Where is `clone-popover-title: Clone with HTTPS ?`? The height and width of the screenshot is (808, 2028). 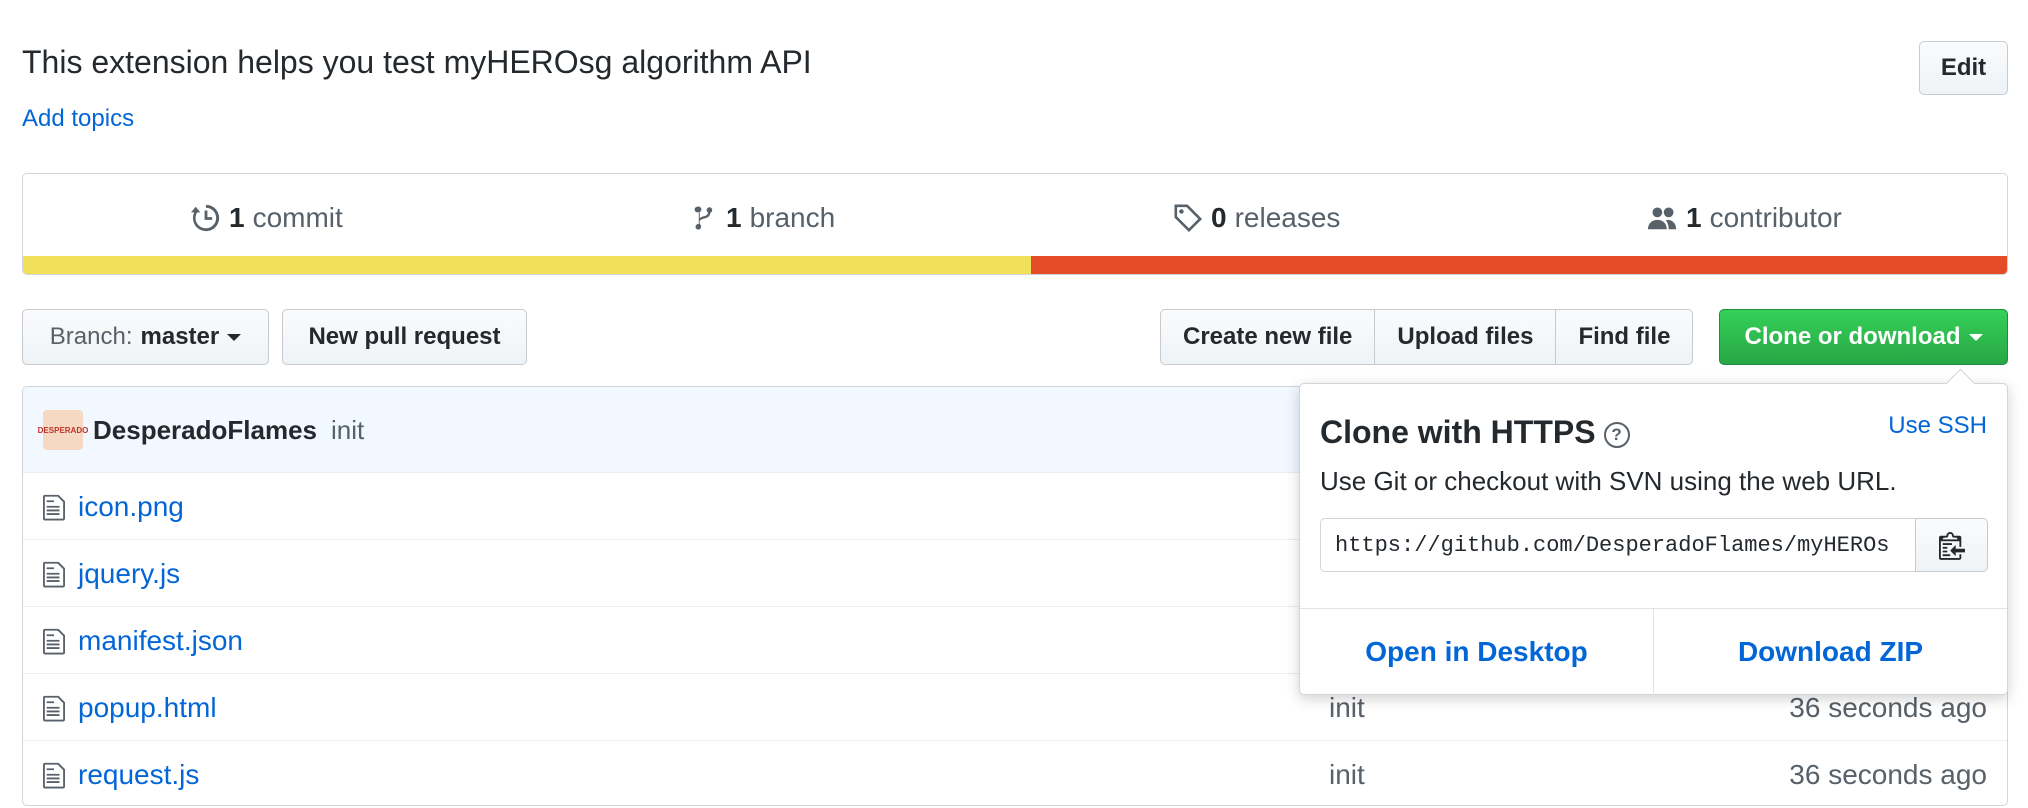
clone-popover-title: Clone with HTTPS ? is located at coordinates (1475, 432).